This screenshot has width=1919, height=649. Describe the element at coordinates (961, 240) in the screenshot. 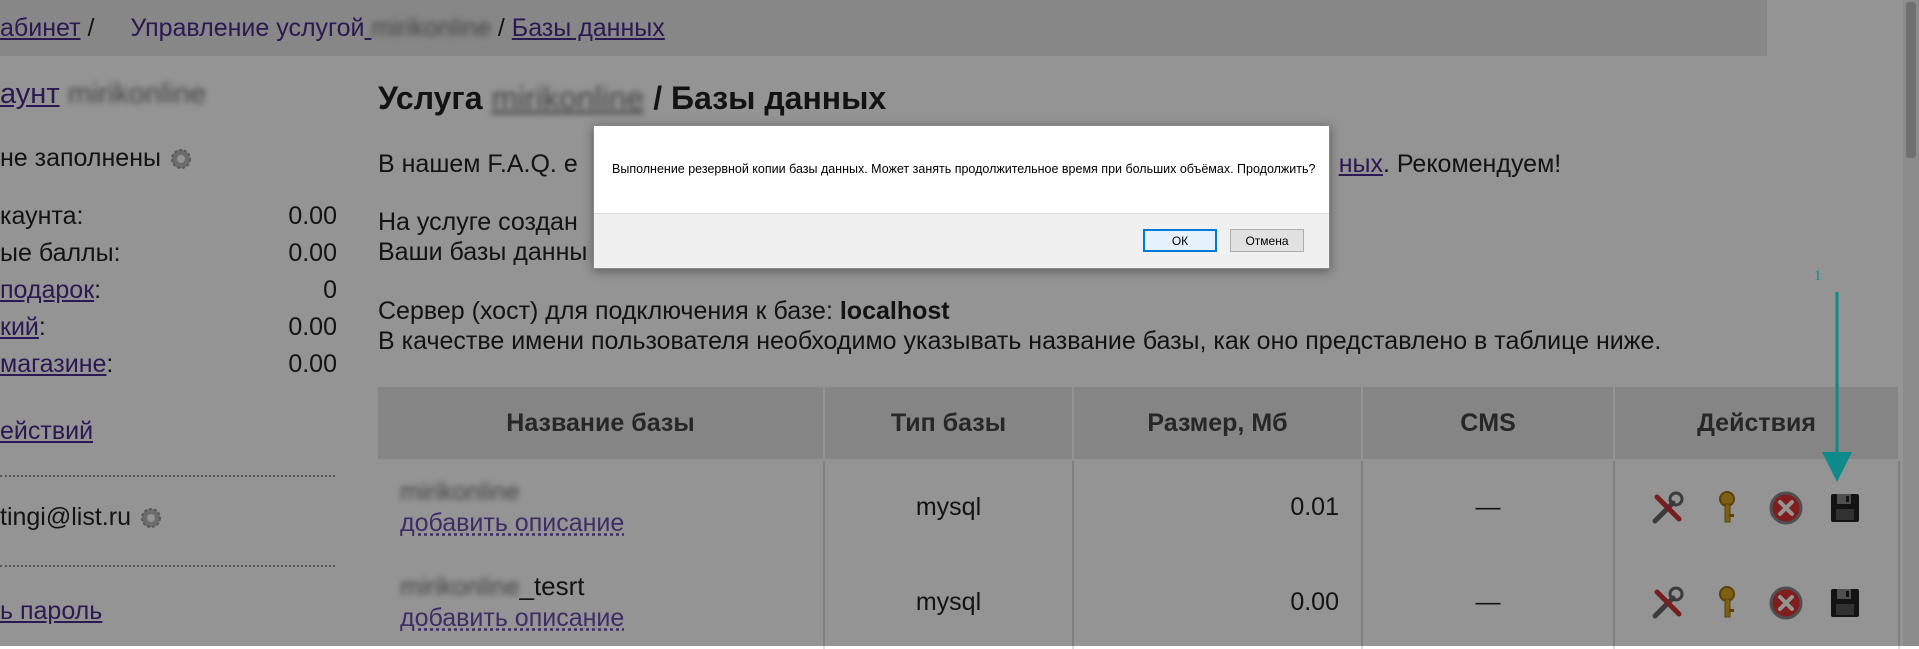

I see `dialog-footer: ОК Отмена` at that location.